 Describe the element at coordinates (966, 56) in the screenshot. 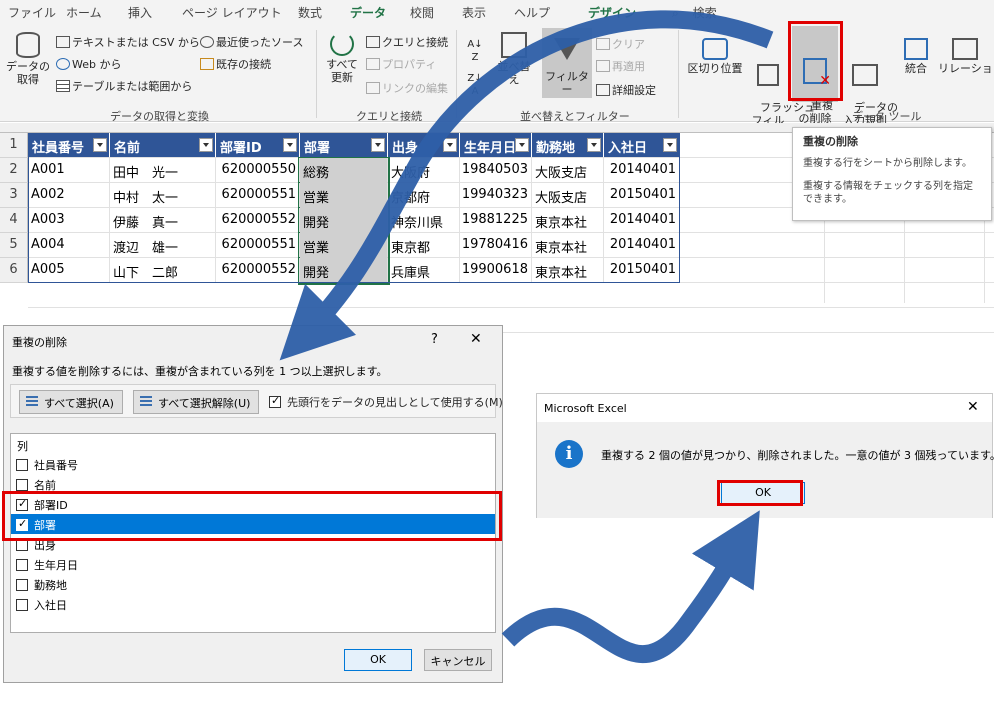

I see `relationships-button: リレーションシップ` at that location.